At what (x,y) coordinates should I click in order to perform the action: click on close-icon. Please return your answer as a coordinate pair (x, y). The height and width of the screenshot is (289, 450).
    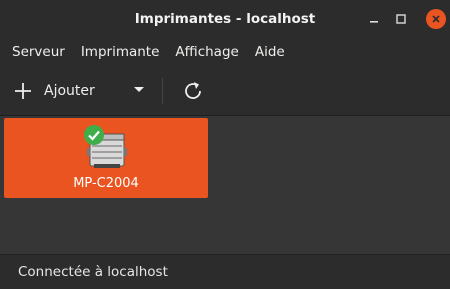
    Looking at the image, I should click on (436, 19).